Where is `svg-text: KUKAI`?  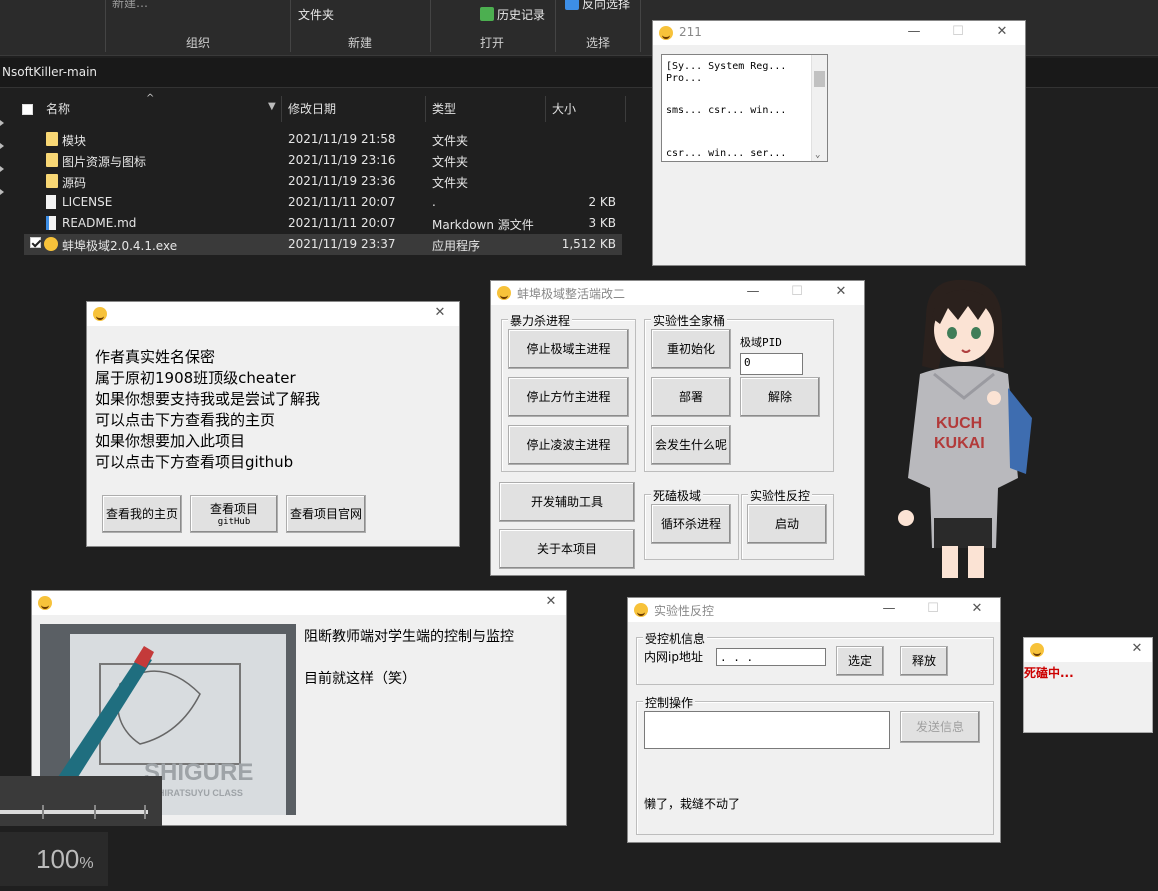
svg-text: KUKAI is located at coordinates (959, 443).